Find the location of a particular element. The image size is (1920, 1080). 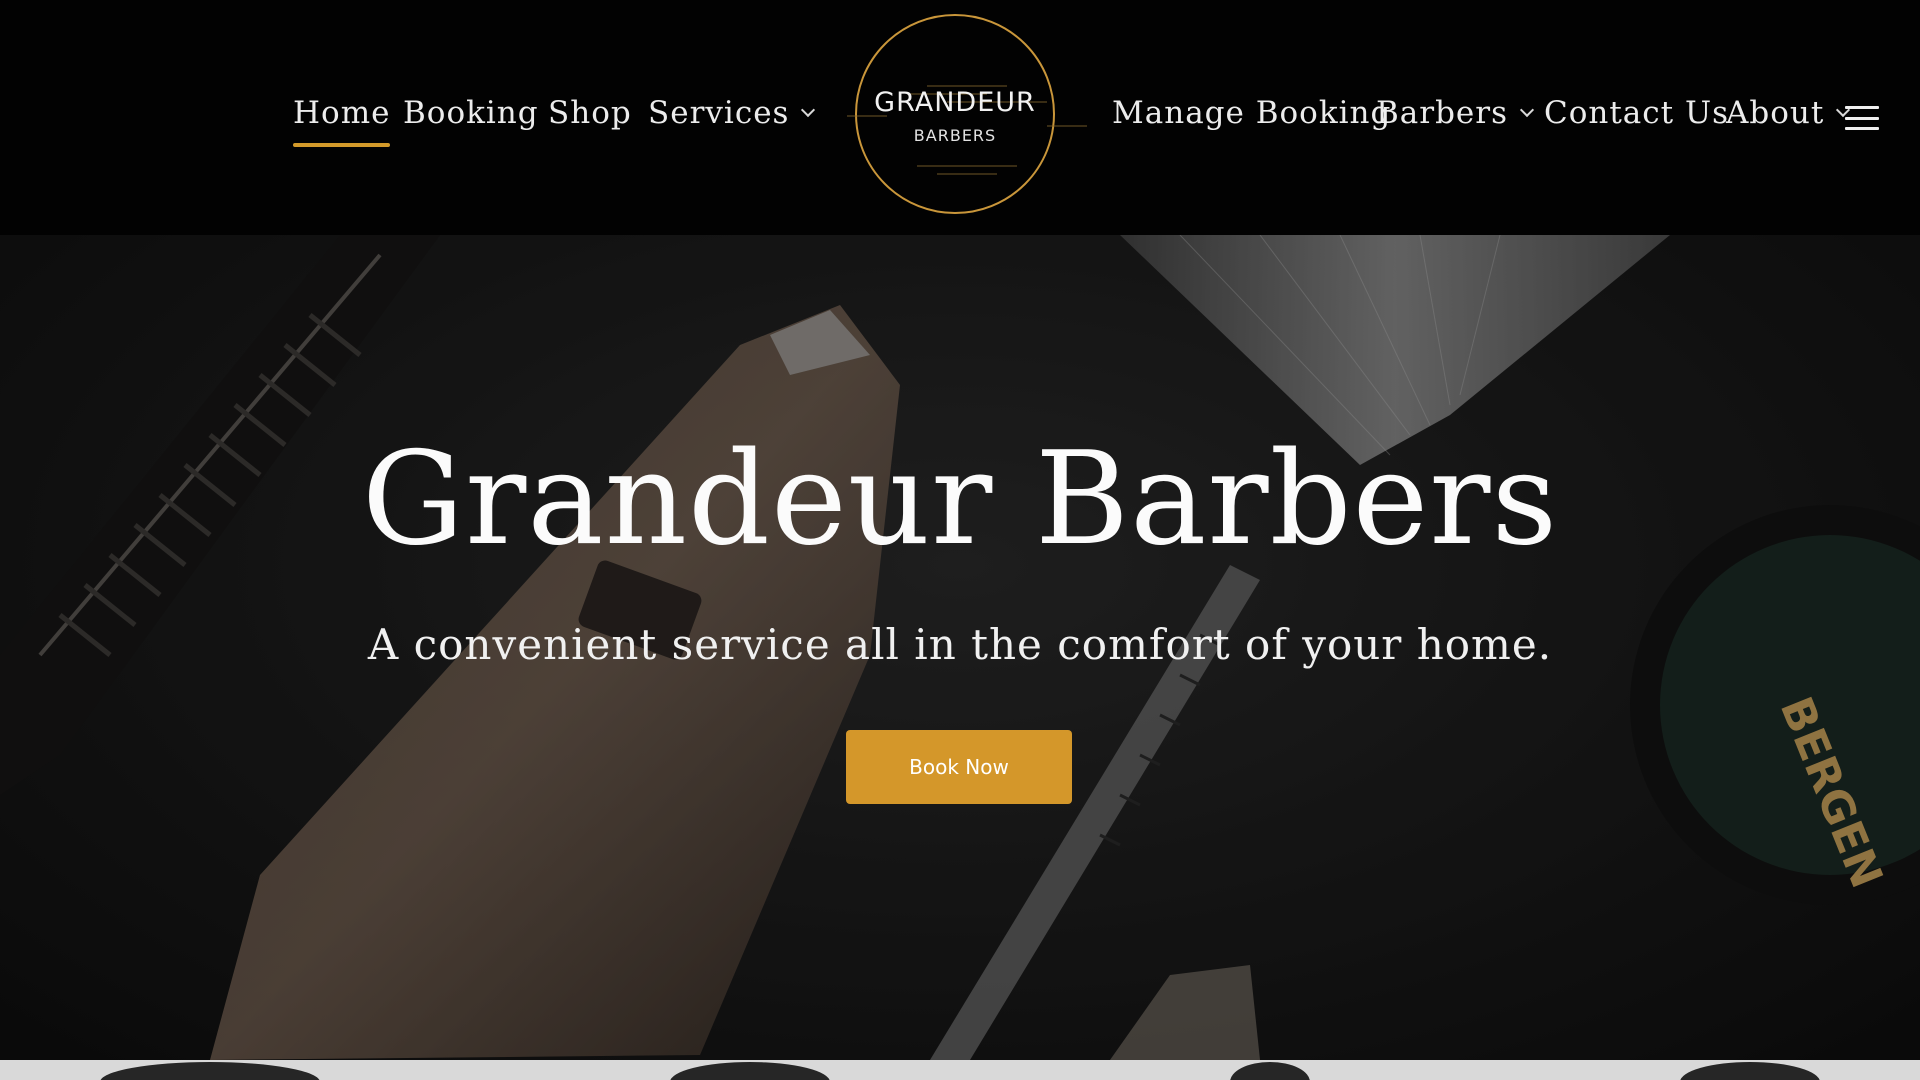

nav-barbers: Barbers is located at coordinates (1455, 113).